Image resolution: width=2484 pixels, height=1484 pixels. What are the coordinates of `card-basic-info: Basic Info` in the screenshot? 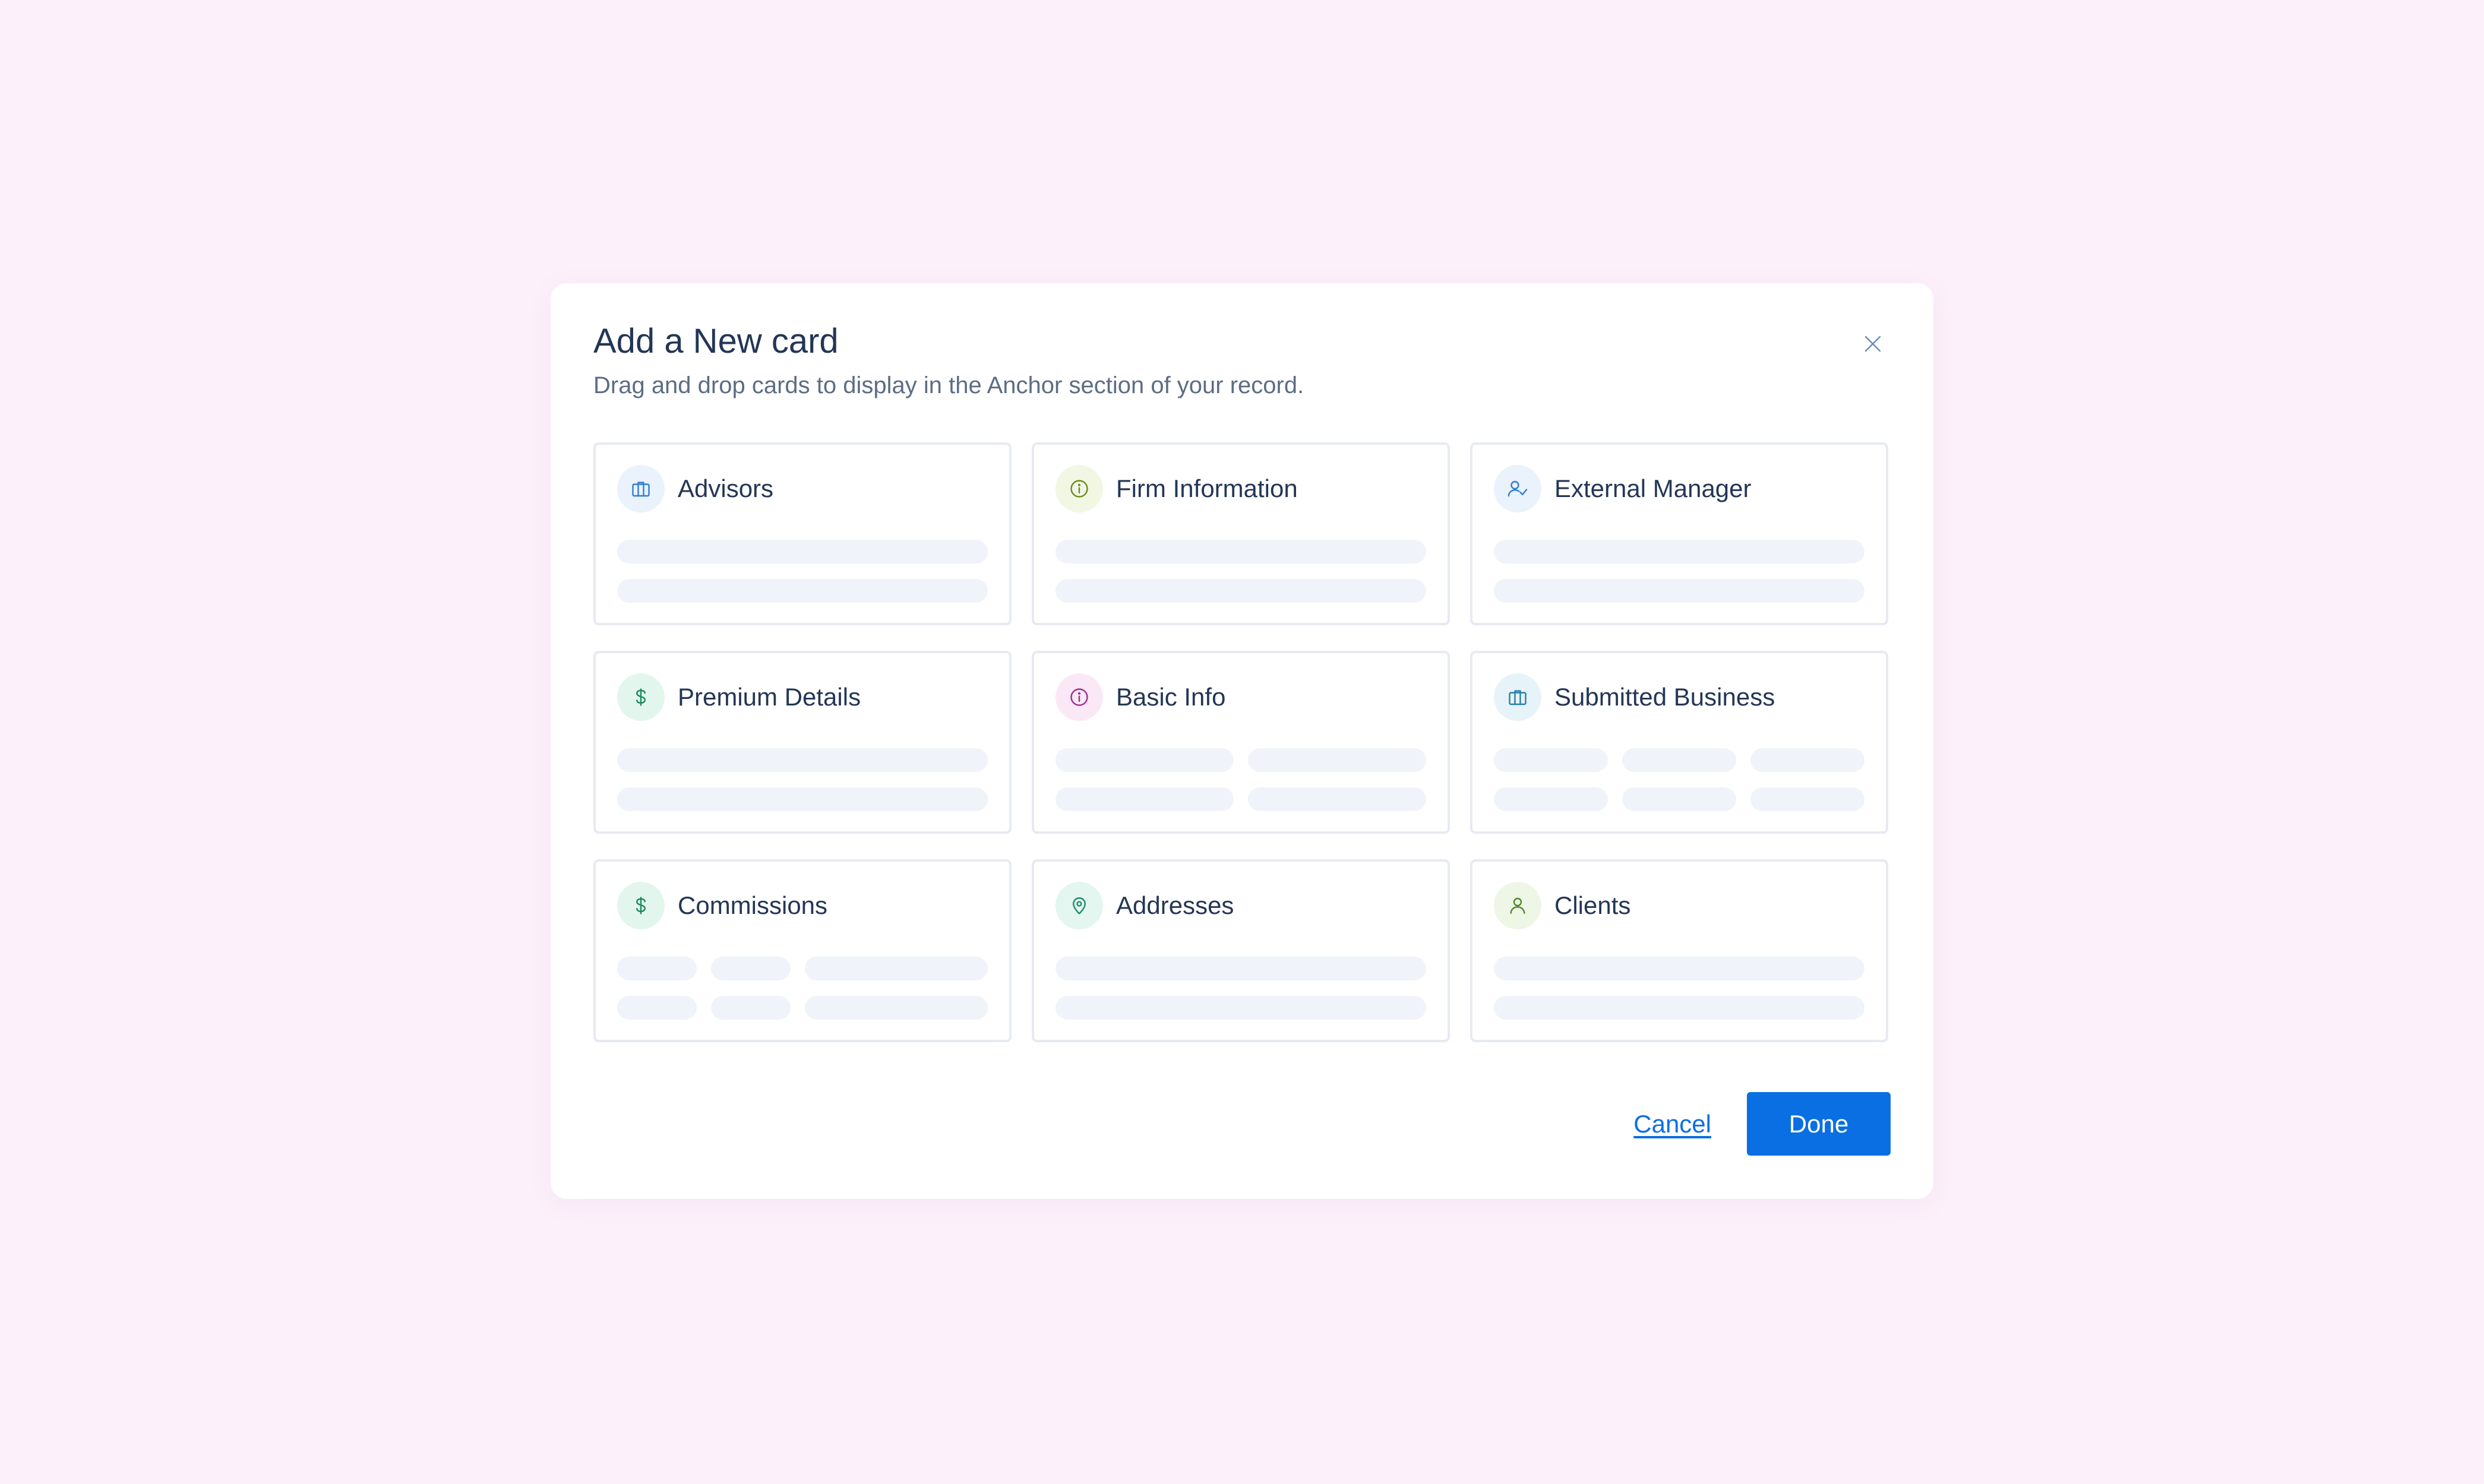 It's located at (1241, 742).